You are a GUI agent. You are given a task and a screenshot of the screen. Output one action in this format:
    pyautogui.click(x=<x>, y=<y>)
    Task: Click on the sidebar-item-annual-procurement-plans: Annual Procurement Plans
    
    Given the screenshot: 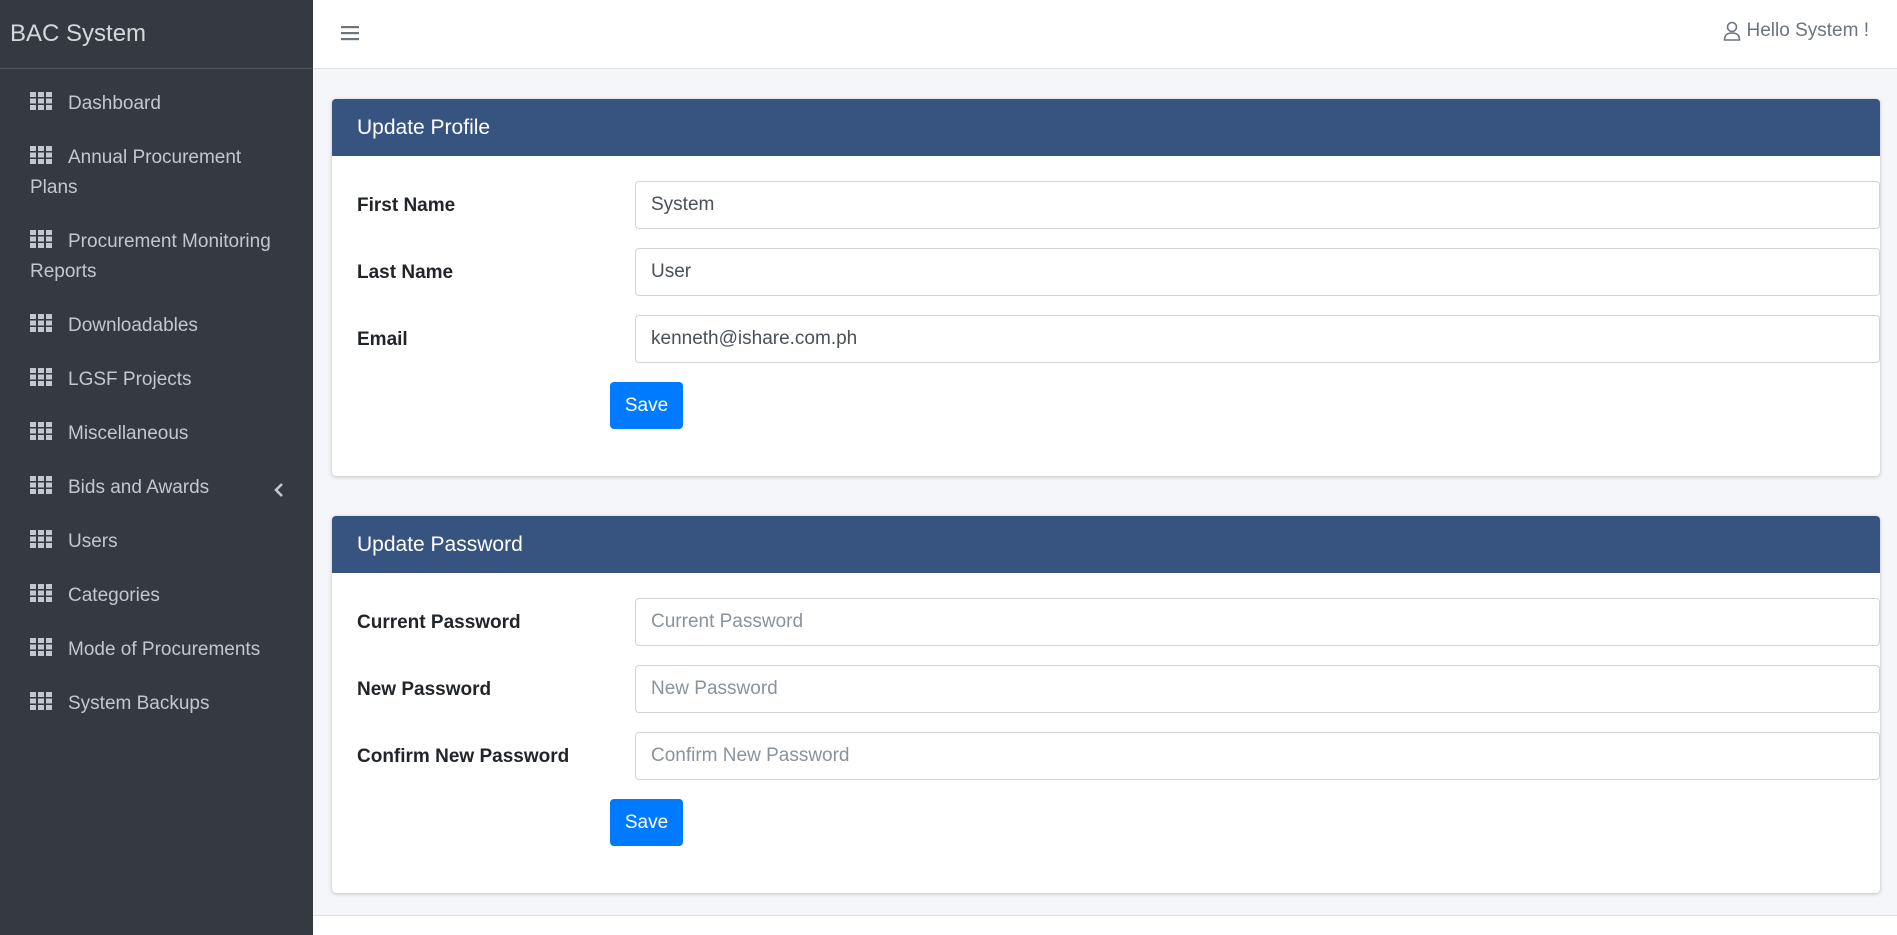 What is the action you would take?
    pyautogui.click(x=156, y=173)
    